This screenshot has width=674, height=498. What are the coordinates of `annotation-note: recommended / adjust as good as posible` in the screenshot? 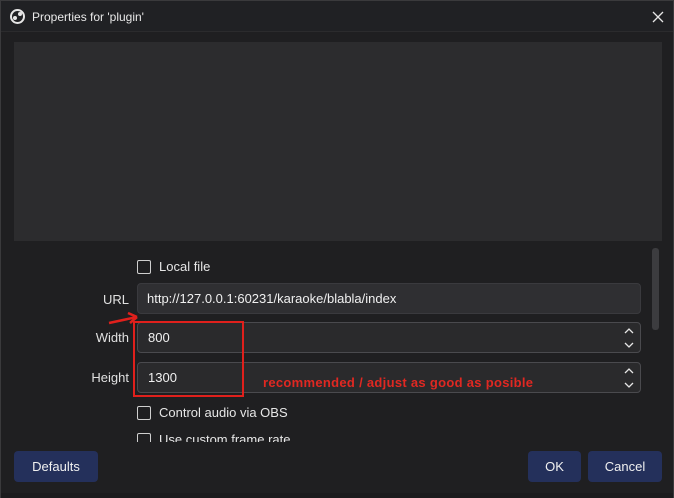 It's located at (398, 382).